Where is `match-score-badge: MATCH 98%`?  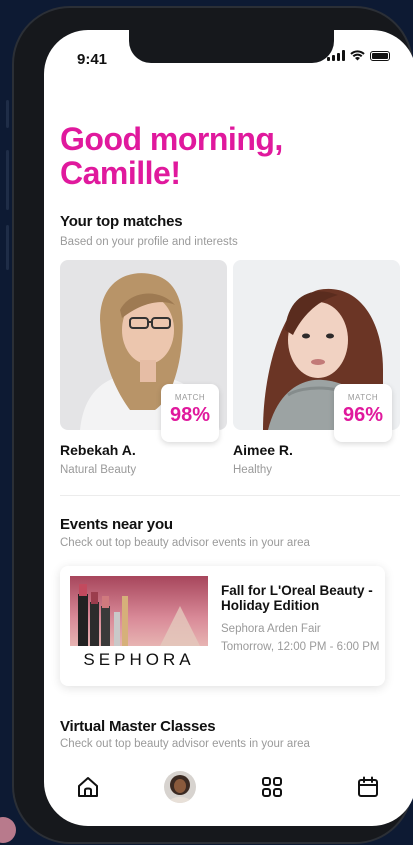 match-score-badge: MATCH 98% is located at coordinates (190, 413).